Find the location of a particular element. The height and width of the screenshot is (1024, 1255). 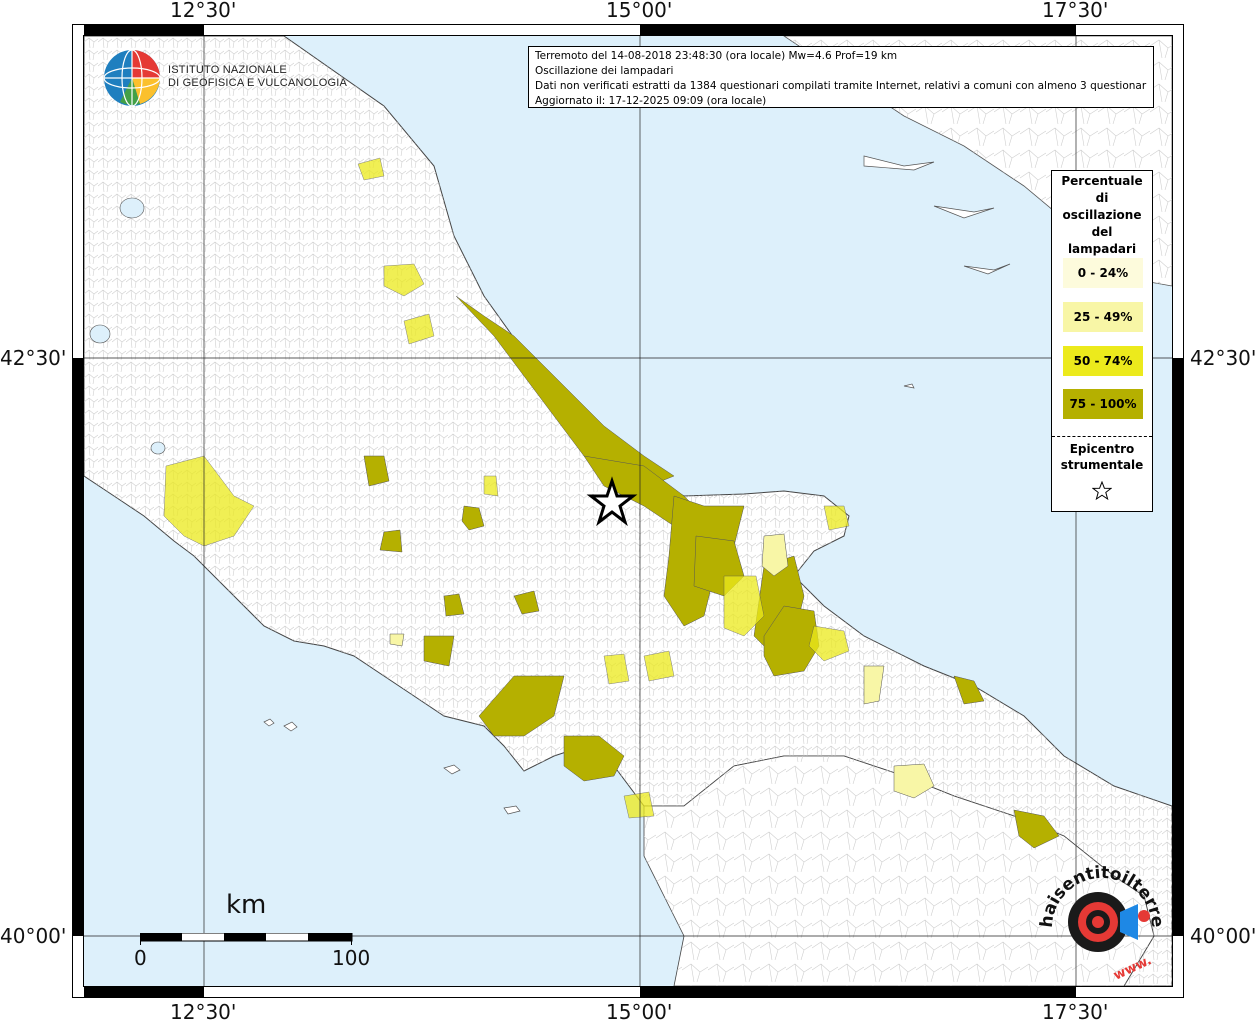

lon-label-top-2: 15°00' is located at coordinates (639, 11).